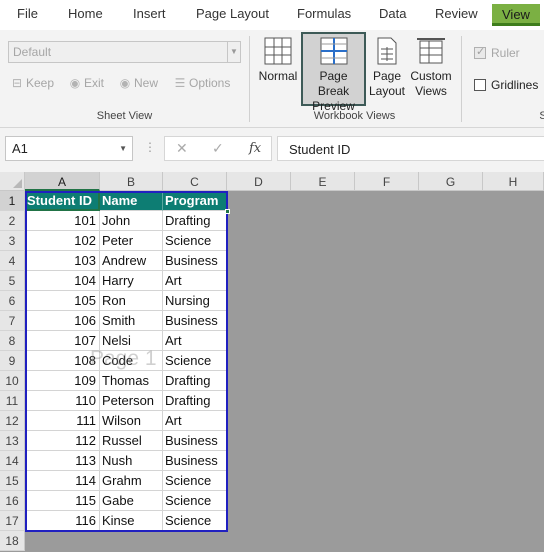  Describe the element at coordinates (131, 261) in the screenshot. I see `table-cell-name: Andrew` at that location.